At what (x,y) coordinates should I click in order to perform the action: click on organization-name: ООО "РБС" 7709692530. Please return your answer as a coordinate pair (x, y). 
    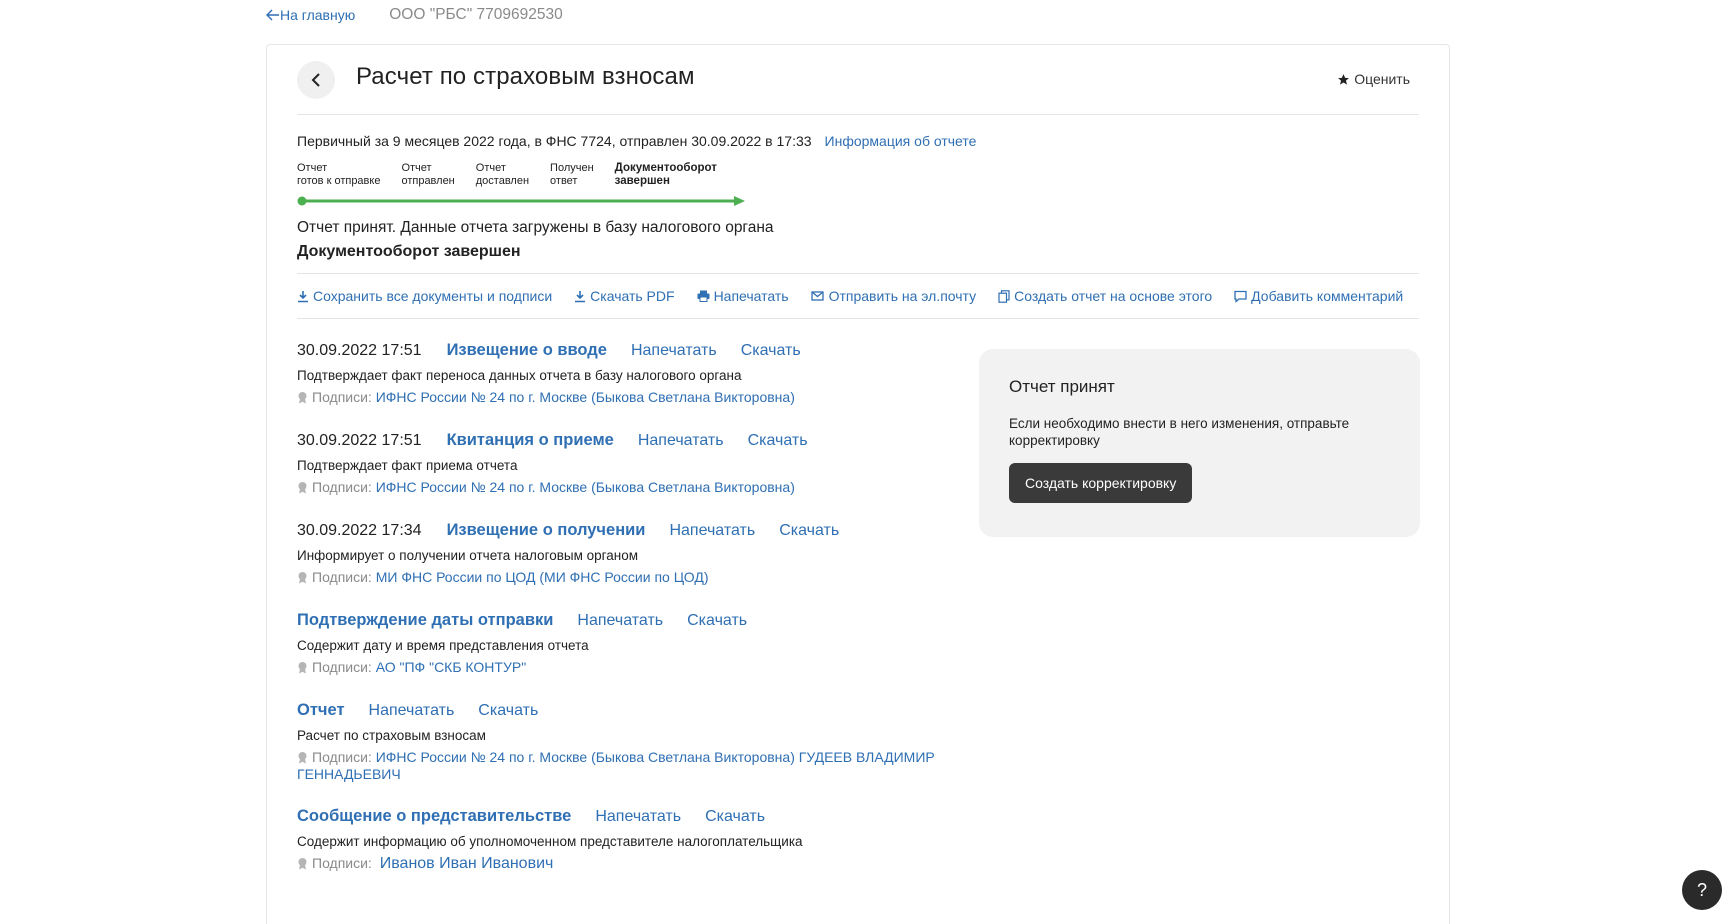
    Looking at the image, I should click on (476, 14).